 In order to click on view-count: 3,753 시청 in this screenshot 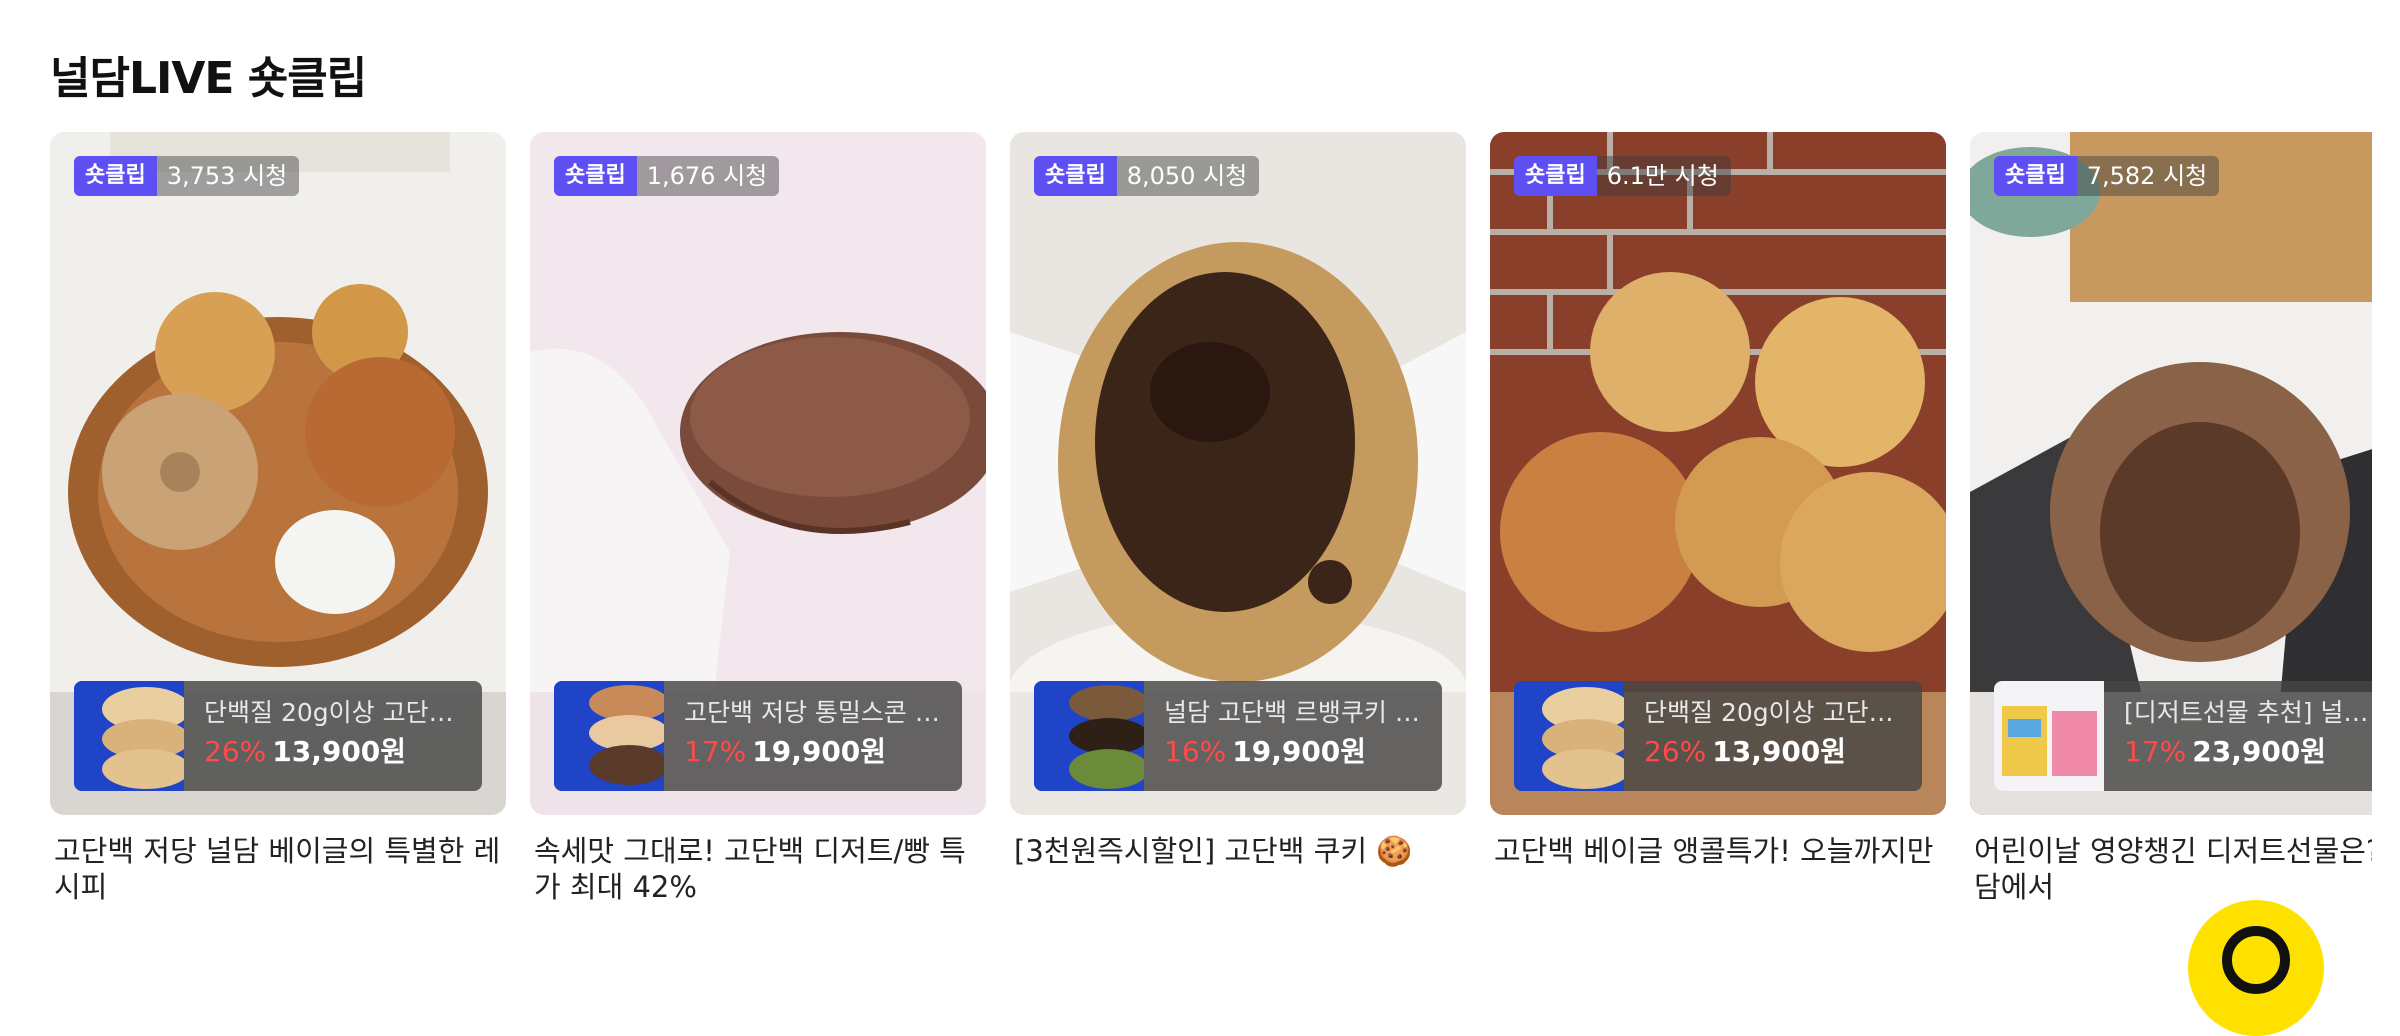, I will do `click(228, 176)`.